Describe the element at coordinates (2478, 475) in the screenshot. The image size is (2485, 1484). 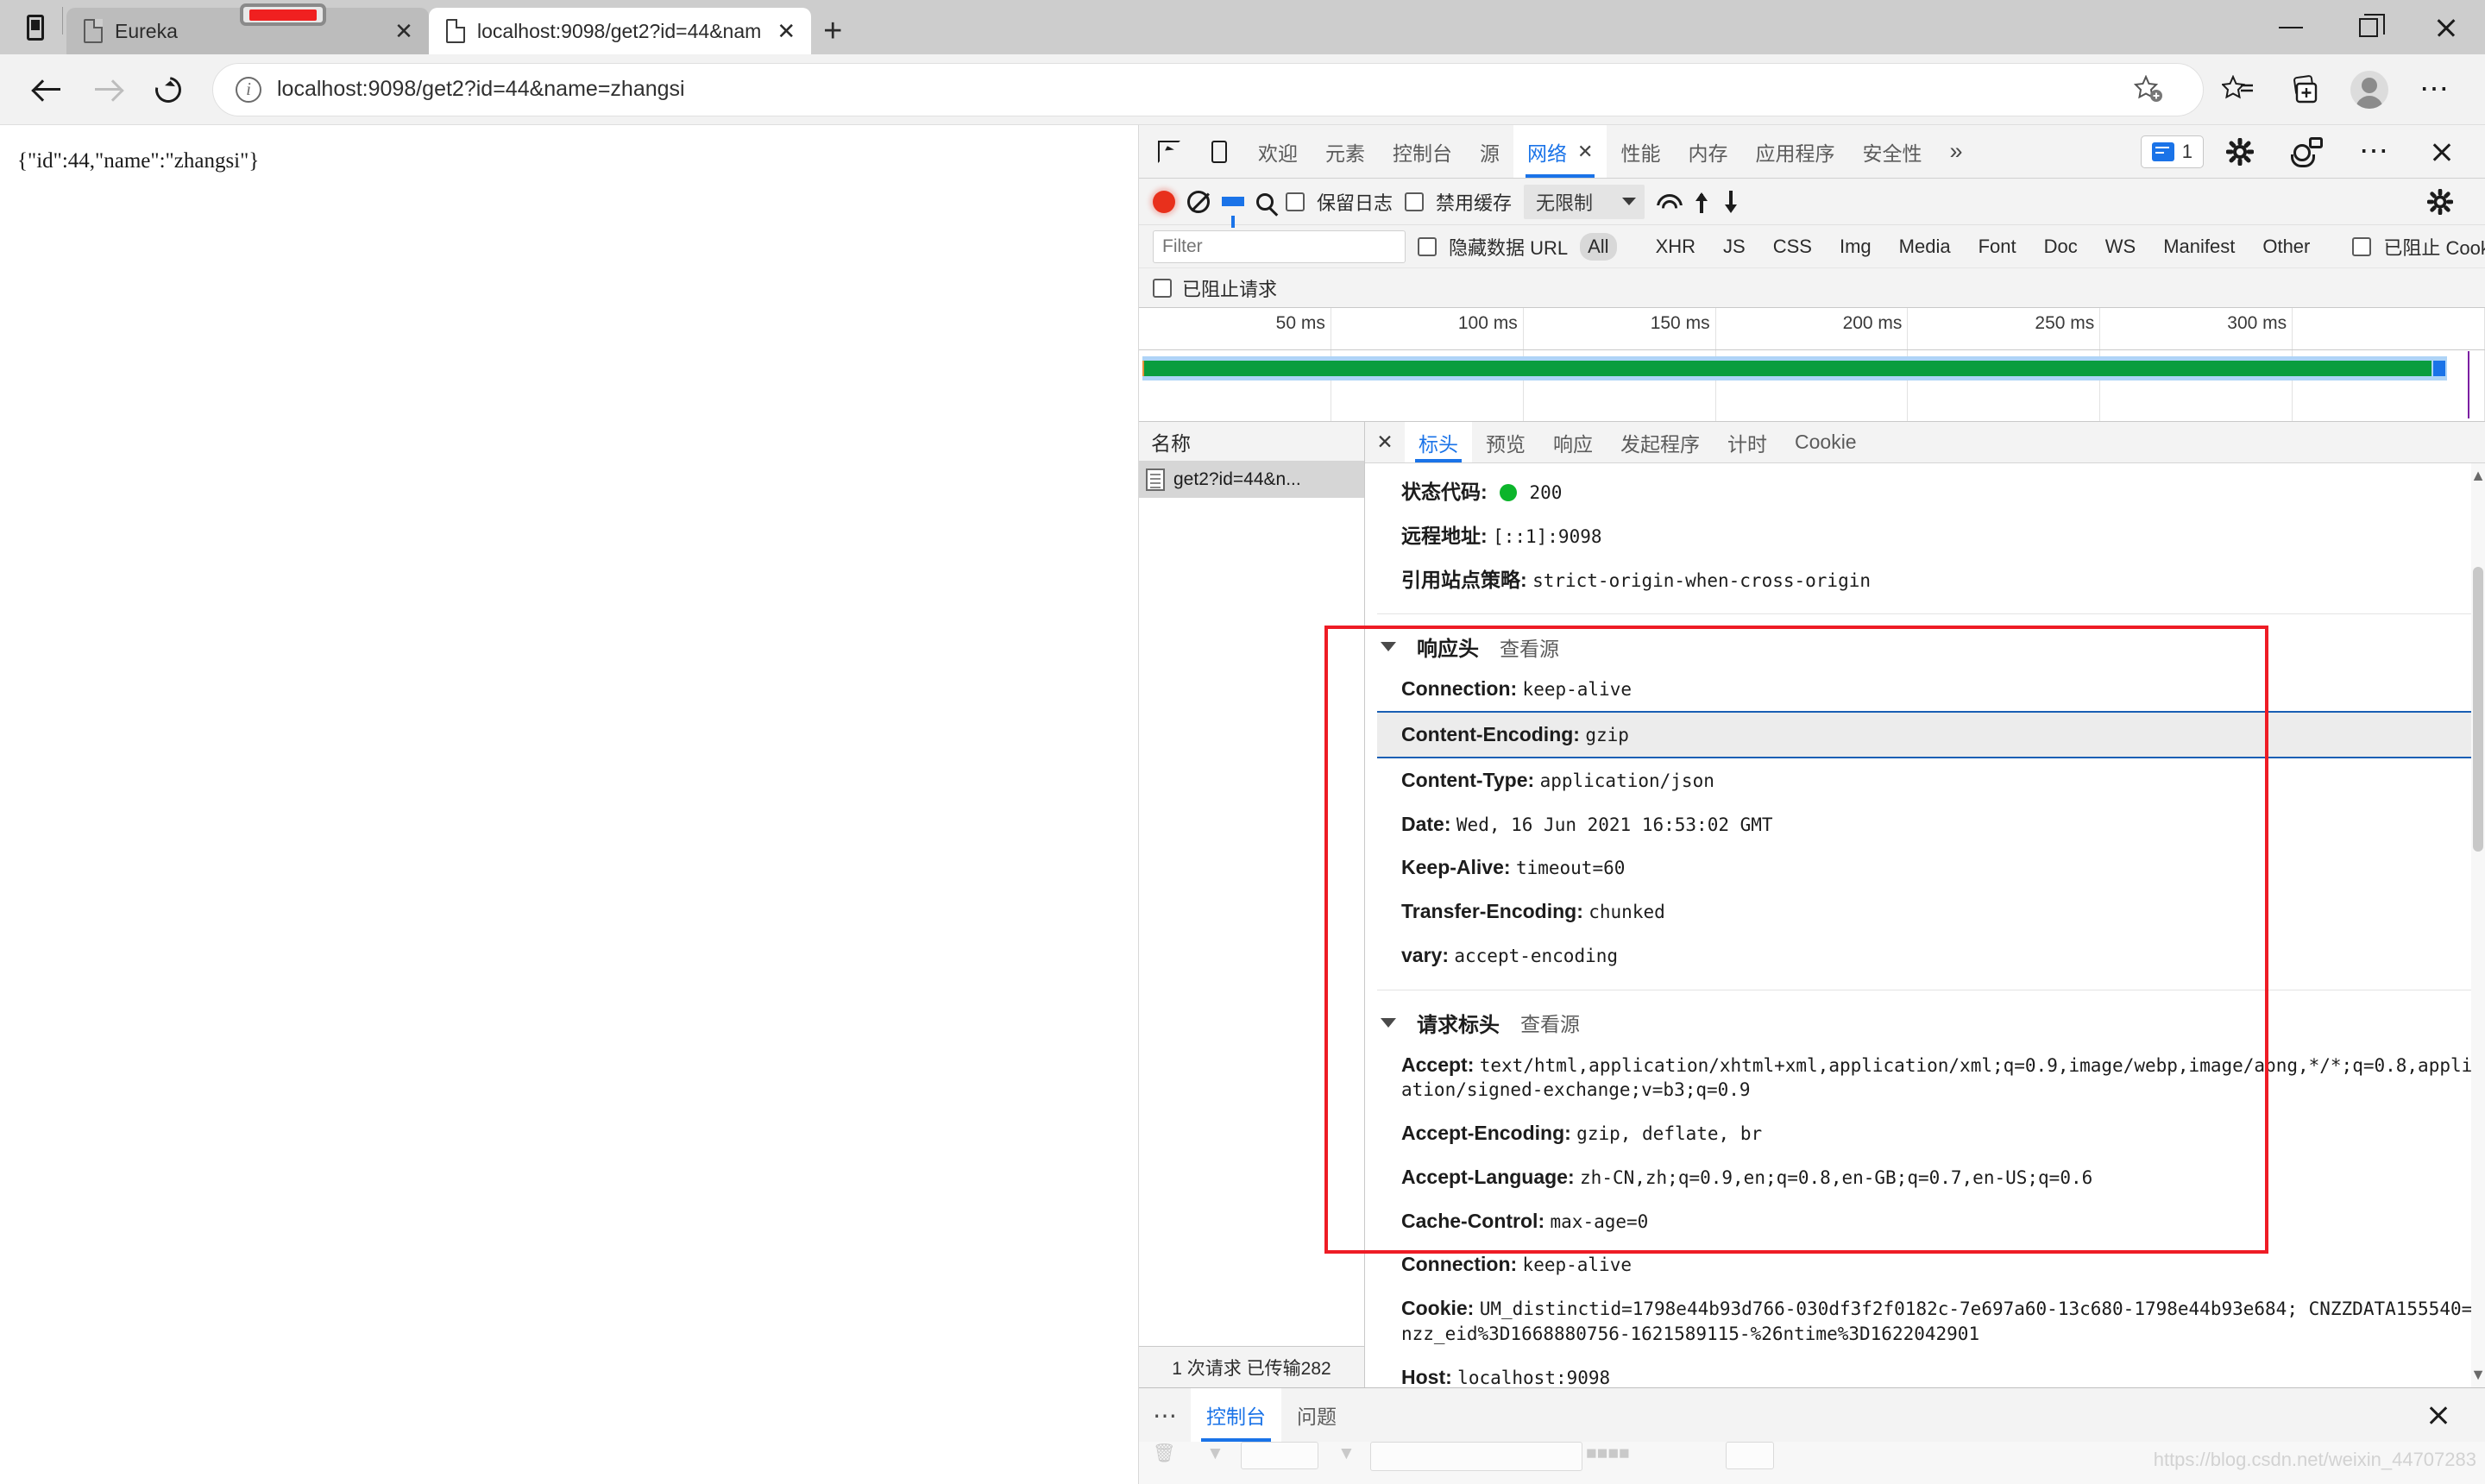
I see `scroll-up-icon: ▲` at that location.